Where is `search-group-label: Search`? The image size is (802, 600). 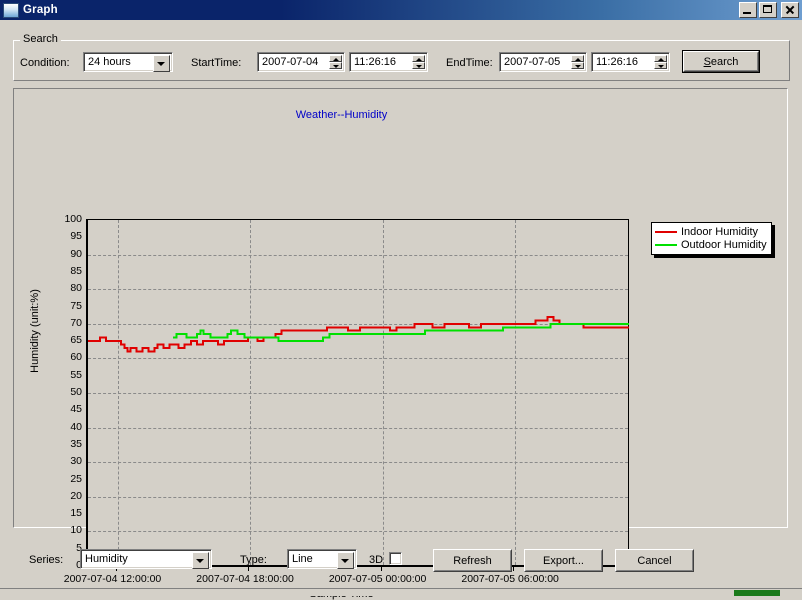 search-group-label: Search is located at coordinates (40, 39).